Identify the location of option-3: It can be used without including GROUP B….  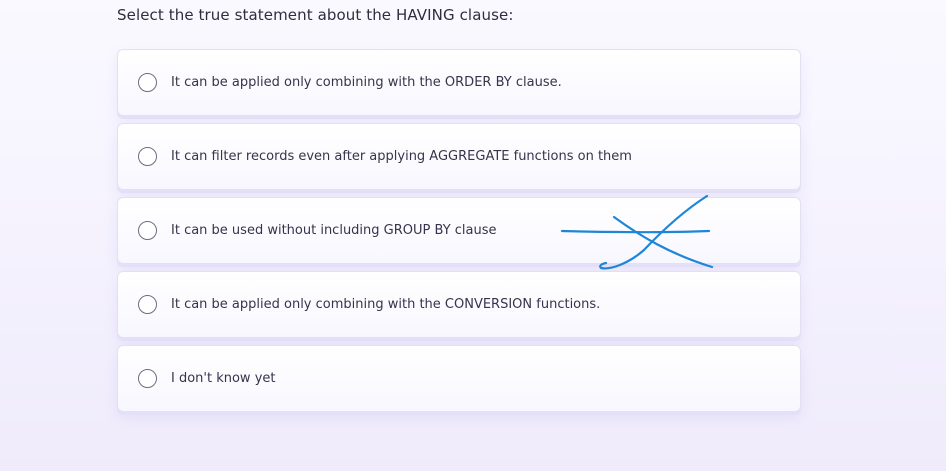
(459, 230).